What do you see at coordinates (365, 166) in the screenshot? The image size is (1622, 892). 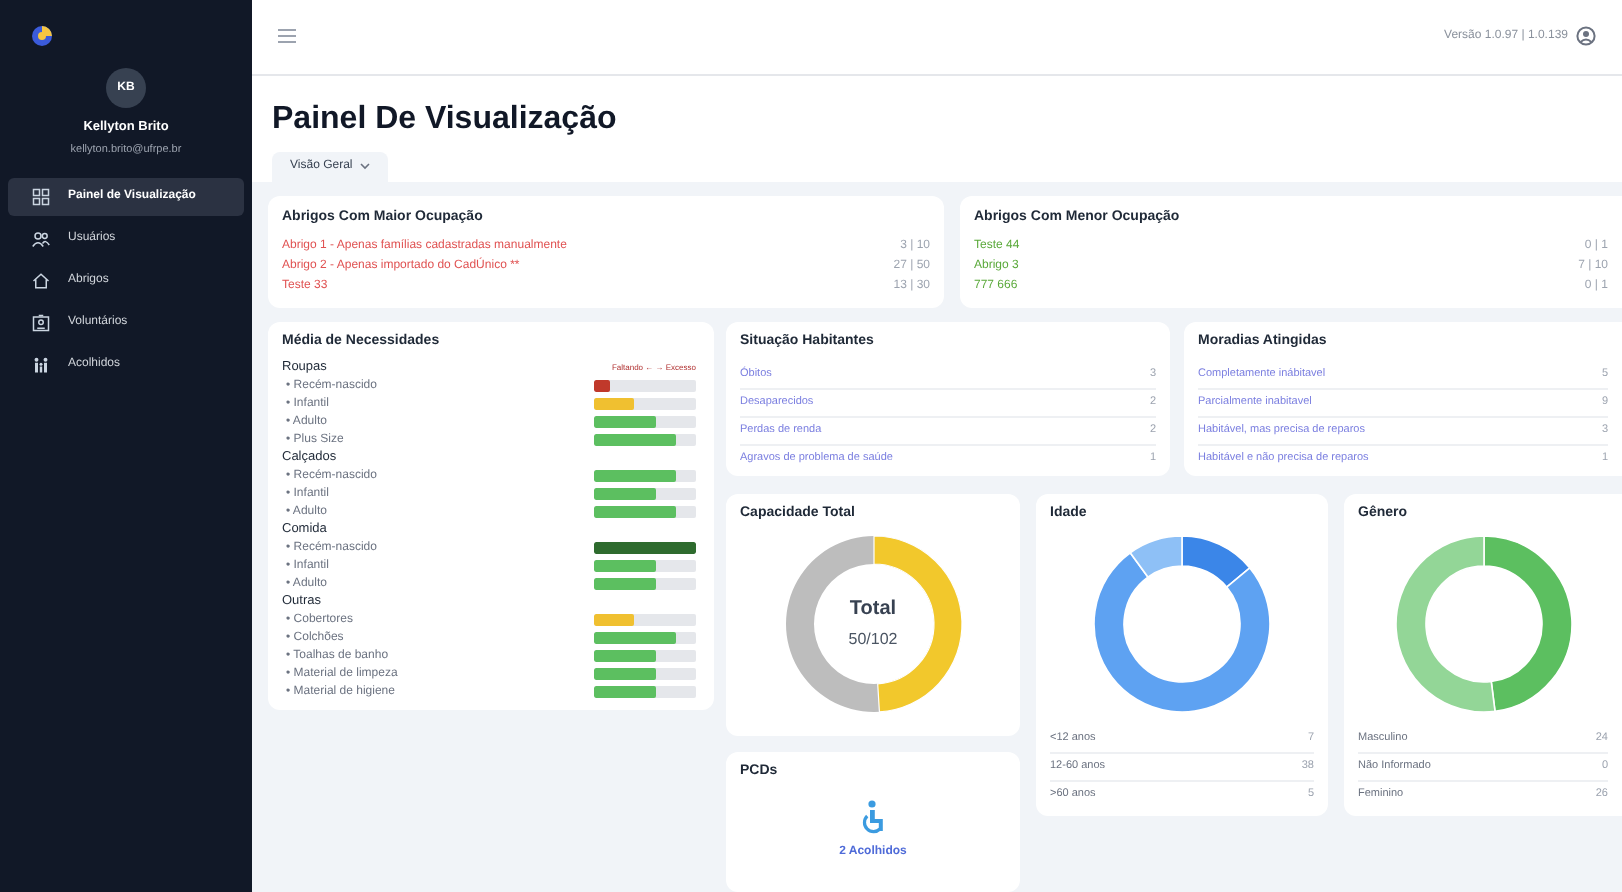 I see `chevron-icon` at bounding box center [365, 166].